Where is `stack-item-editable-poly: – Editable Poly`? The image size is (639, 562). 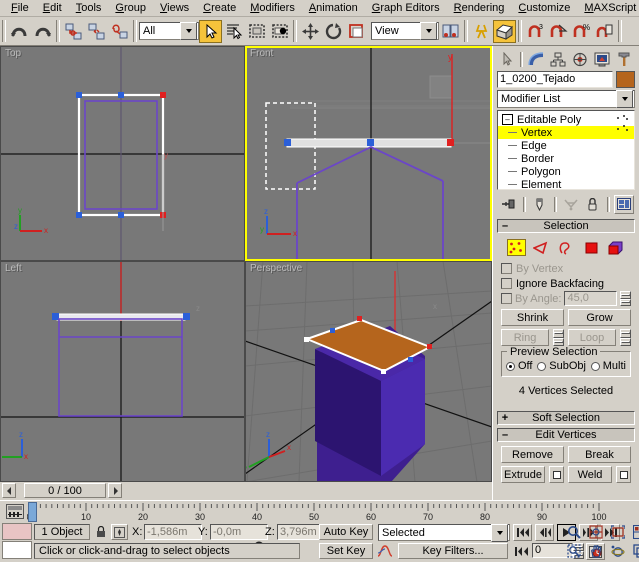 stack-item-editable-poly: – Editable Poly is located at coordinates (566, 119).